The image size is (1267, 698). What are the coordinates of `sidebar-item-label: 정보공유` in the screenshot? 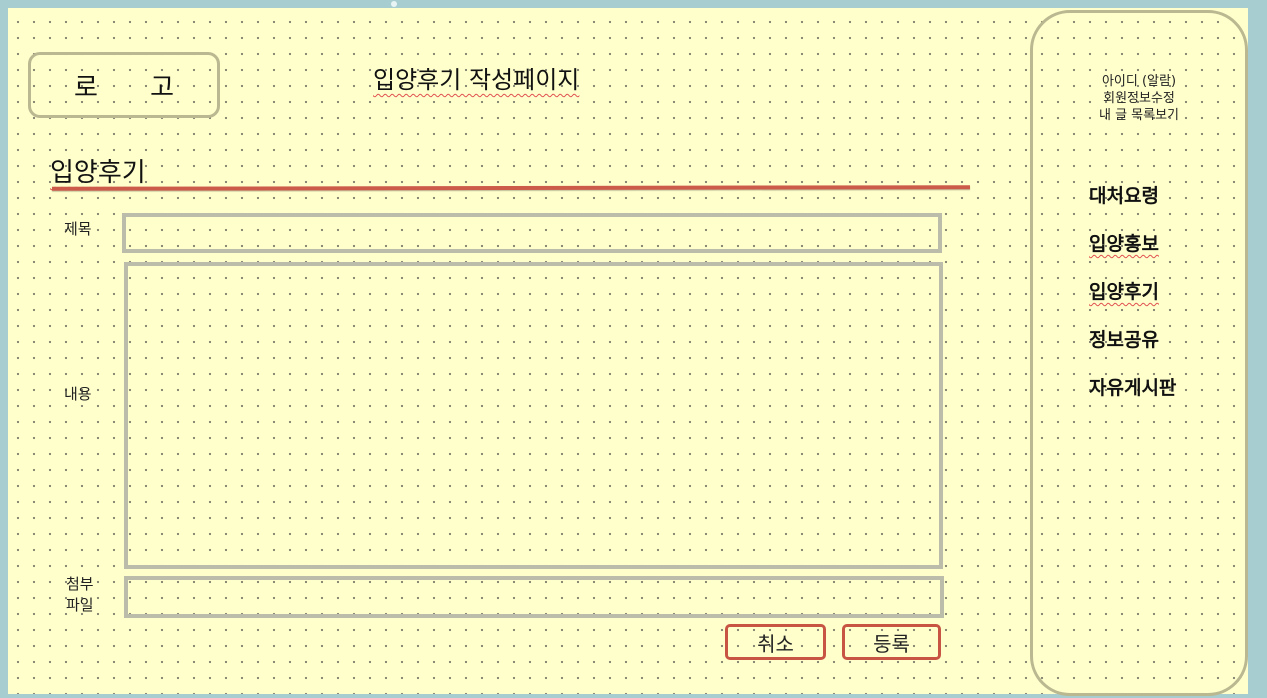 It's located at (1124, 340).